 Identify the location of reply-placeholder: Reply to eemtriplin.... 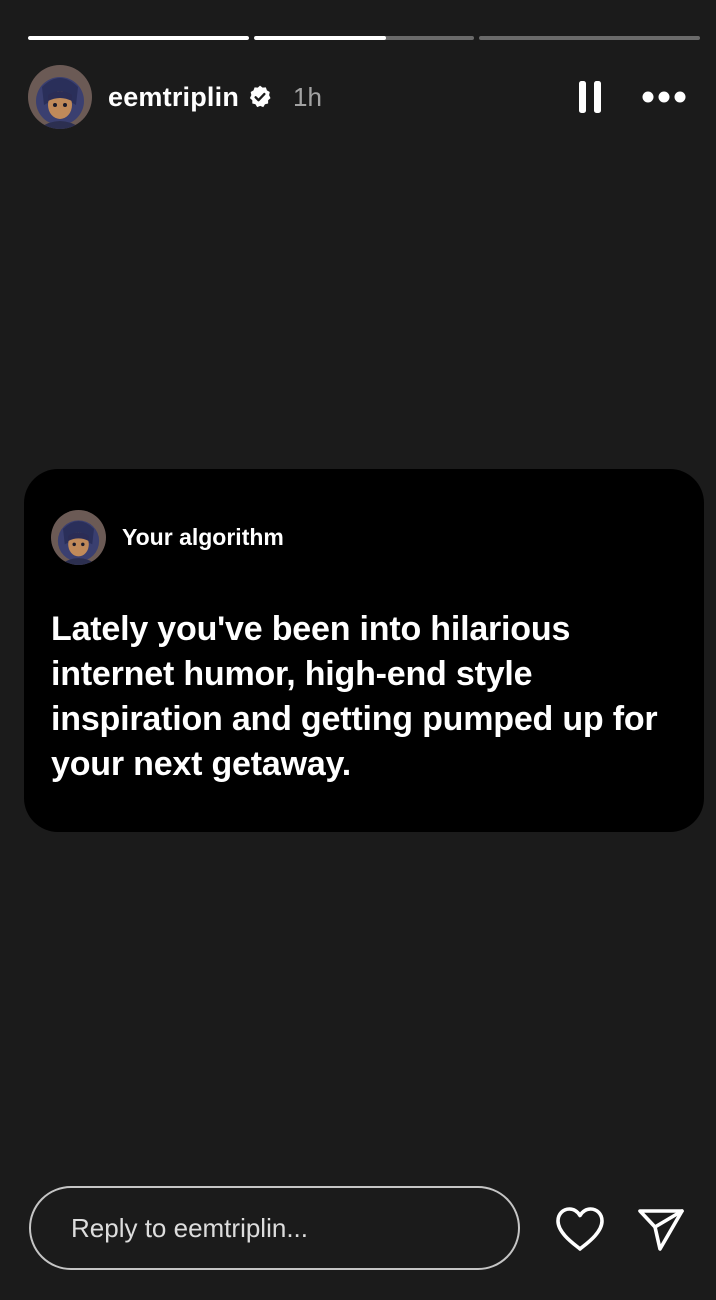
(189, 1227).